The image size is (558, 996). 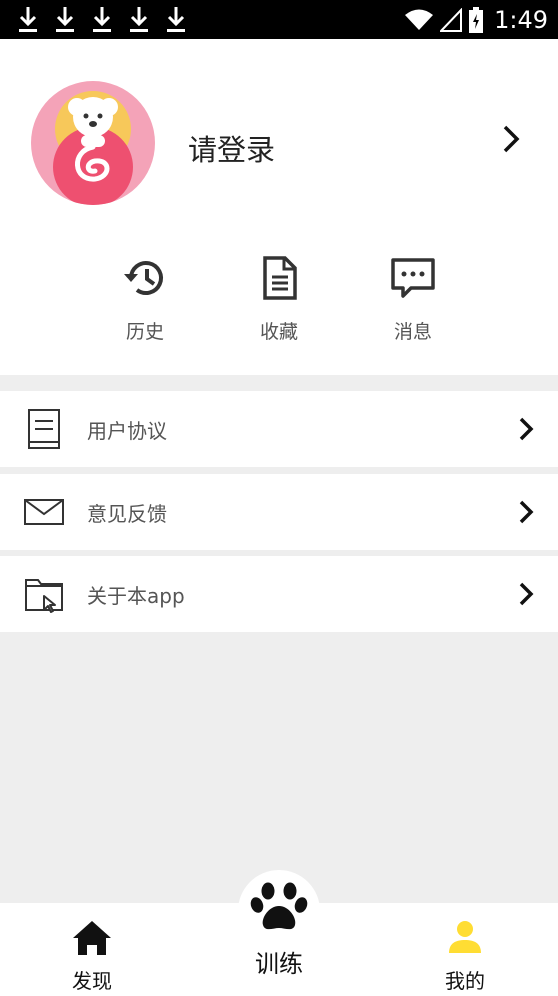 I want to click on quick-action-label: 历史, so click(x=144, y=332).